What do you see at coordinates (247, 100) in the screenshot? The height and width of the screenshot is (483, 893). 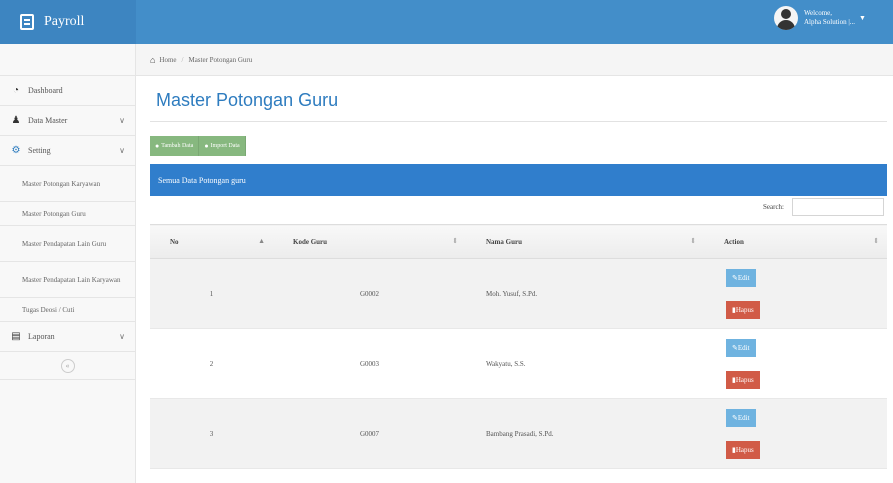 I see `page-title: Master Potongan Guru` at bounding box center [247, 100].